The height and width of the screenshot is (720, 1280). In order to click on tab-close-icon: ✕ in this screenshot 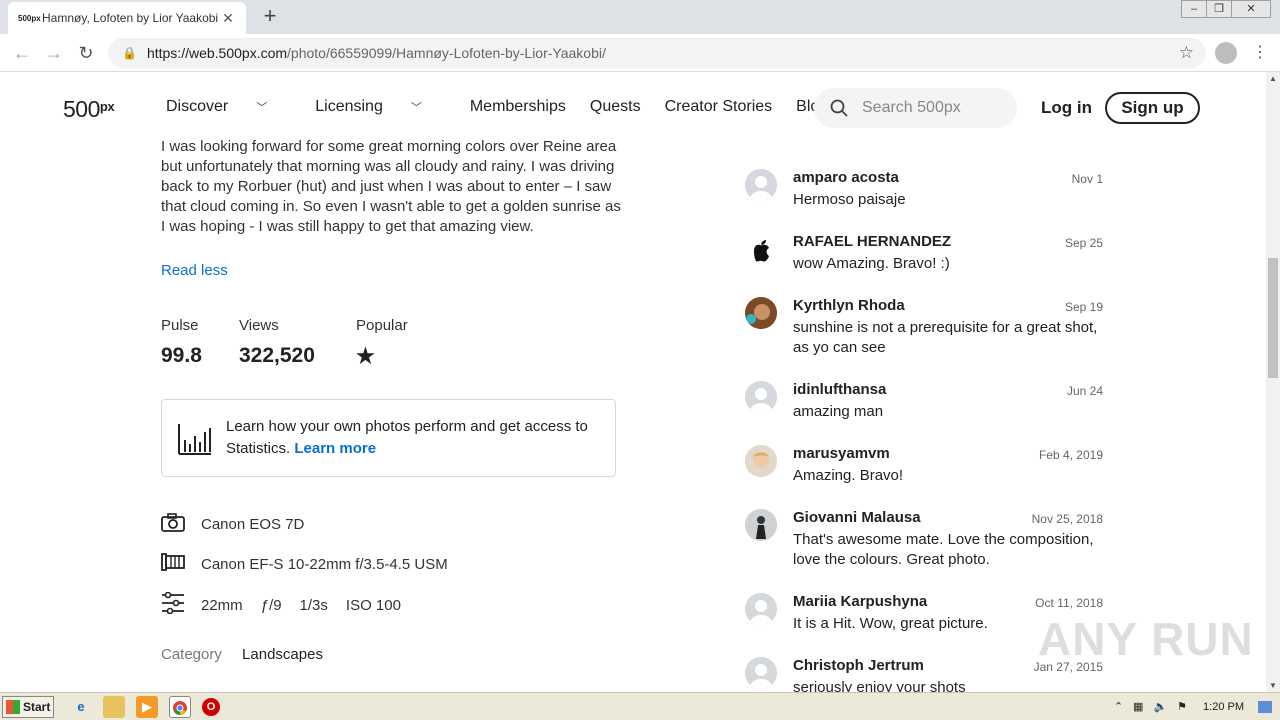, I will do `click(228, 18)`.